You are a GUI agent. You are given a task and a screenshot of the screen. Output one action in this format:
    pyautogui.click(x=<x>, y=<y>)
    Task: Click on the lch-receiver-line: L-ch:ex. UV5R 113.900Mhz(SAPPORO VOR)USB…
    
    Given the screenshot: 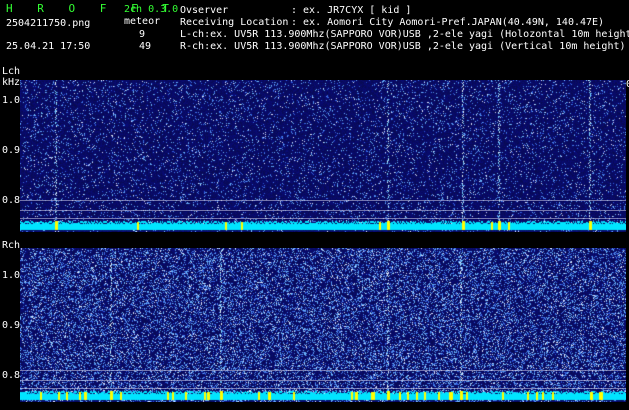 What is the action you would take?
    pyautogui.click(x=404, y=34)
    